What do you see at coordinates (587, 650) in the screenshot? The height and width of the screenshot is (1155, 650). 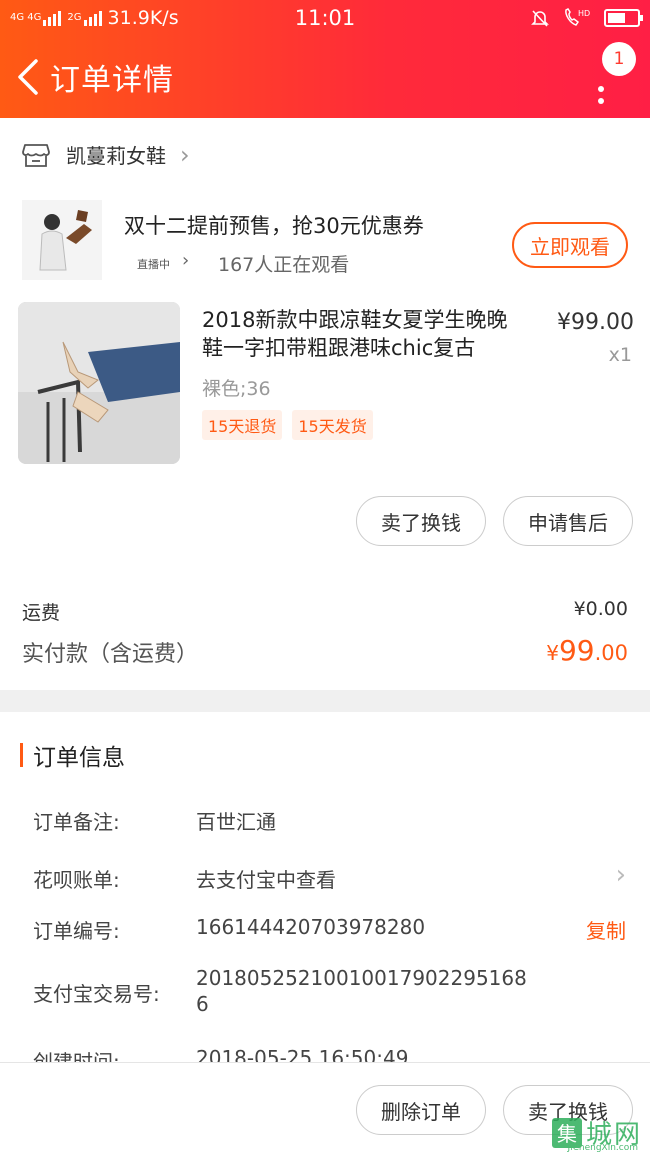 I see `total-value: ¥99.00` at bounding box center [587, 650].